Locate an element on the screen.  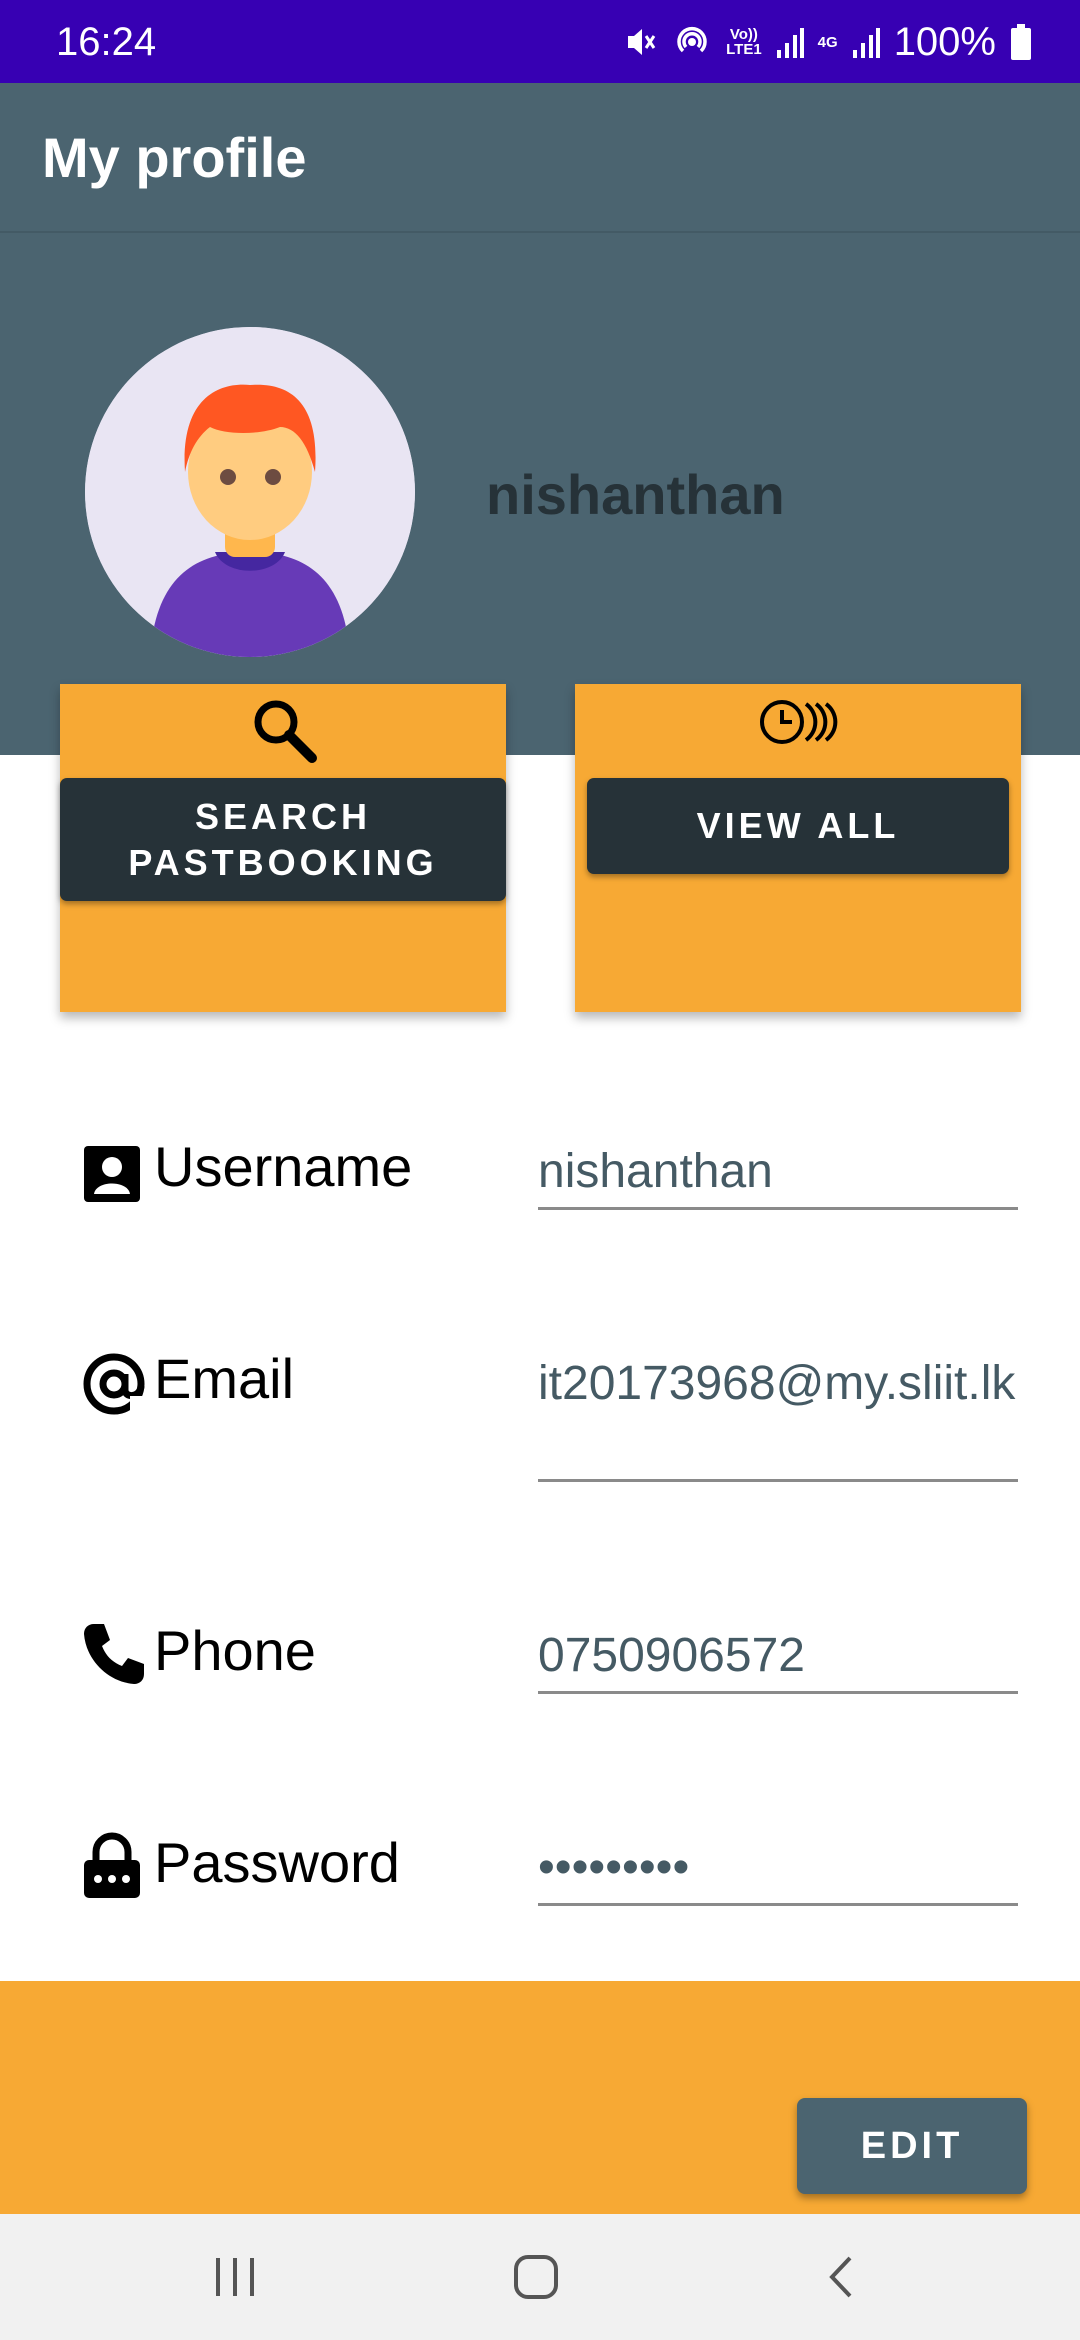
phone-field: 0750906572 is located at coordinates (778, 1656).